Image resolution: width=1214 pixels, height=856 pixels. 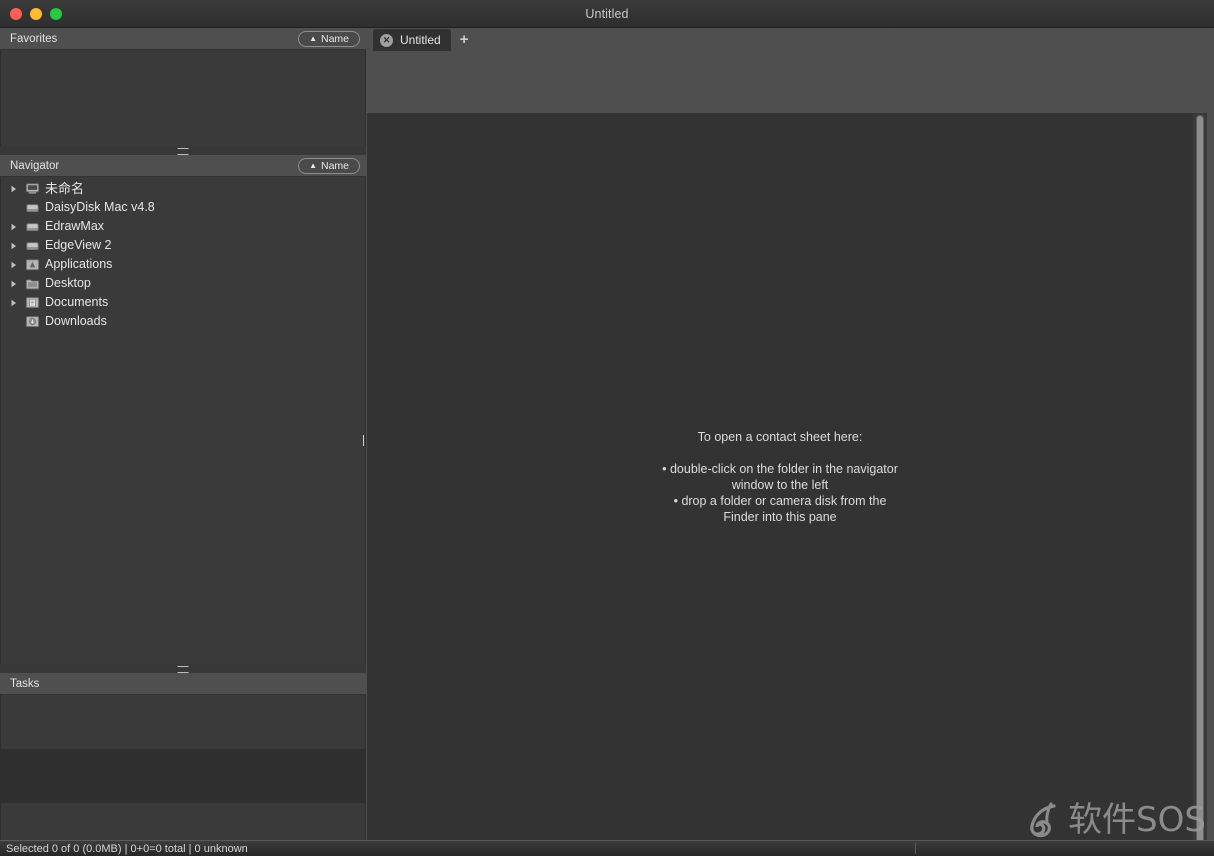 I want to click on content-vertical-scrollbar, so click(x=1200, y=484).